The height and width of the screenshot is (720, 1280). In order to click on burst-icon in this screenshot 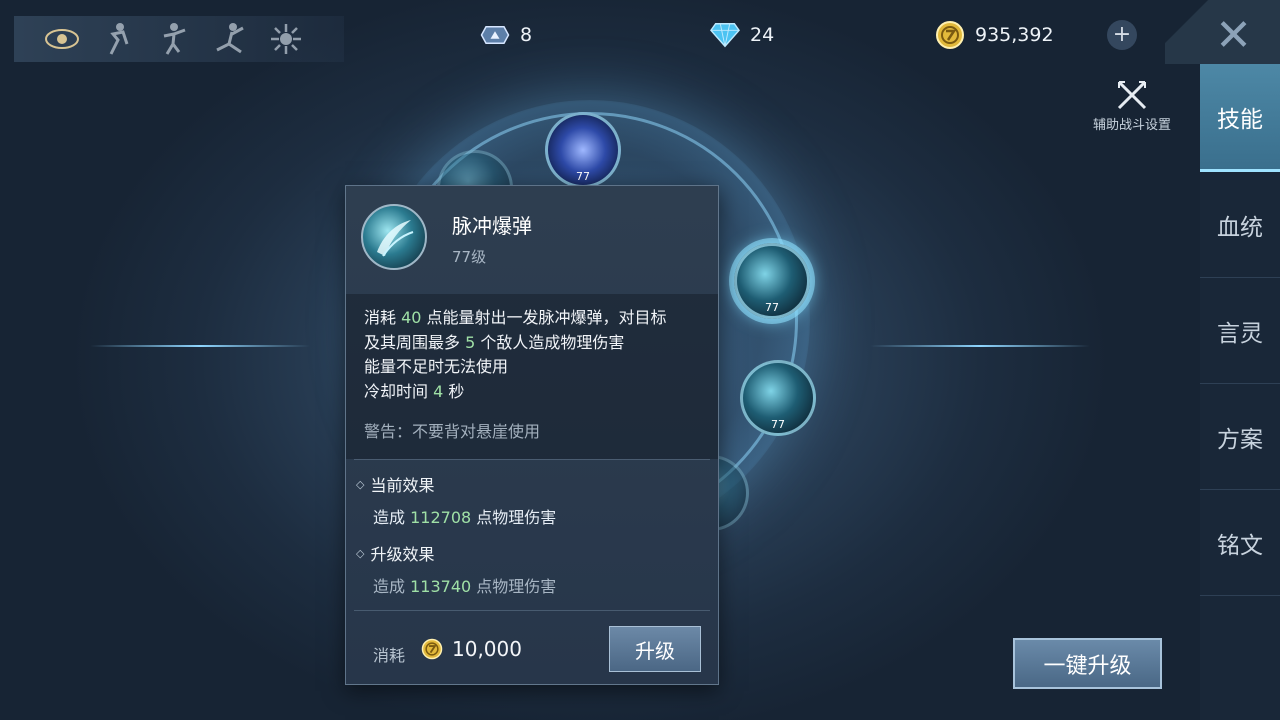, I will do `click(286, 39)`.